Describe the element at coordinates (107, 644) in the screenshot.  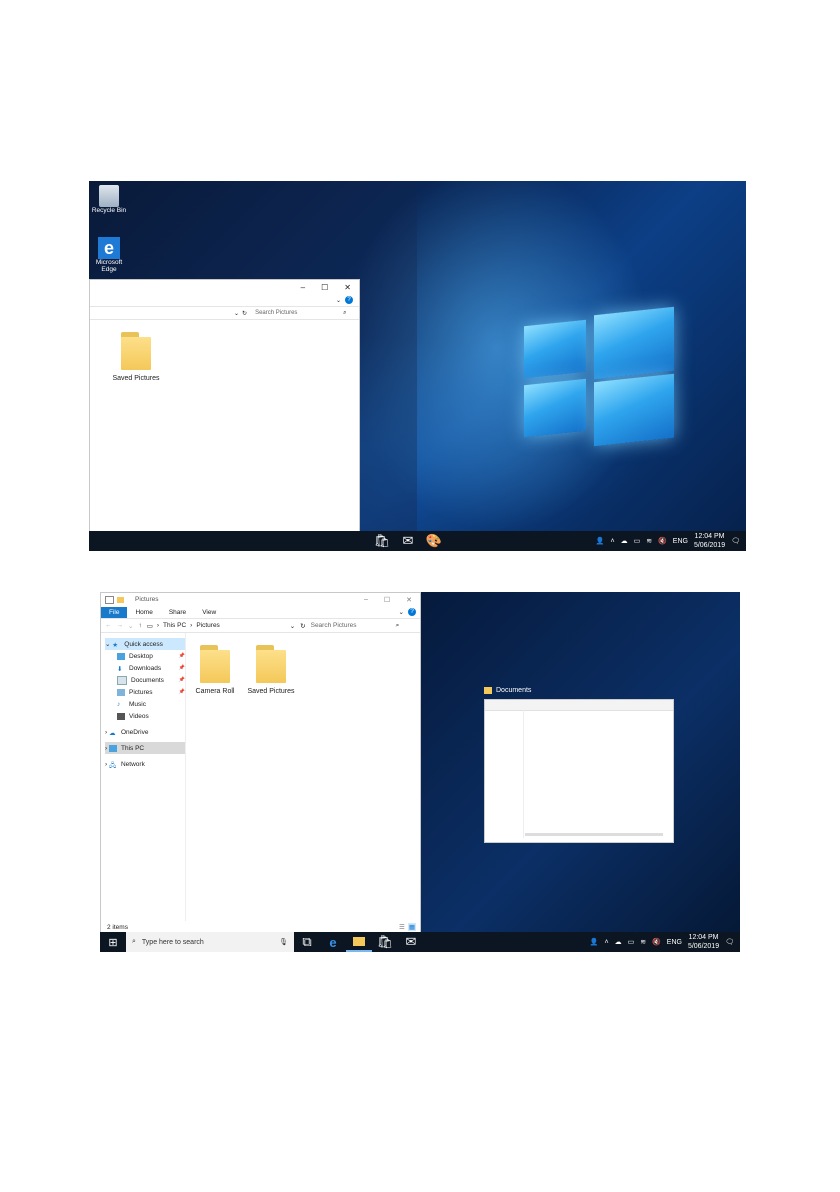
I see `expand-icon: ⌄` at that location.